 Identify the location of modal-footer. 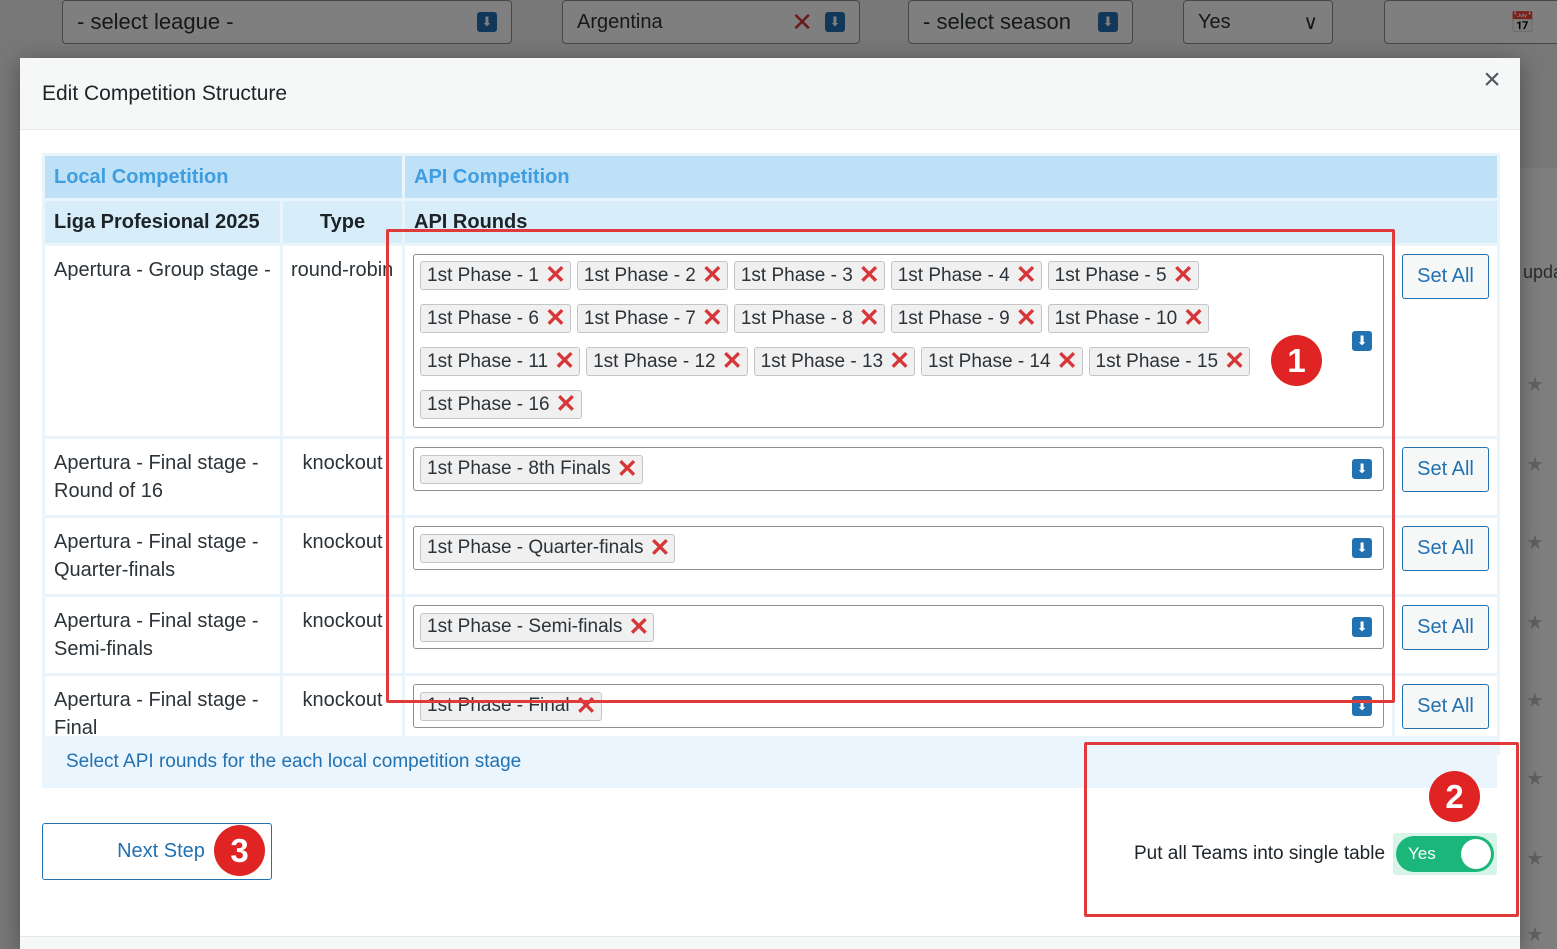
(770, 942).